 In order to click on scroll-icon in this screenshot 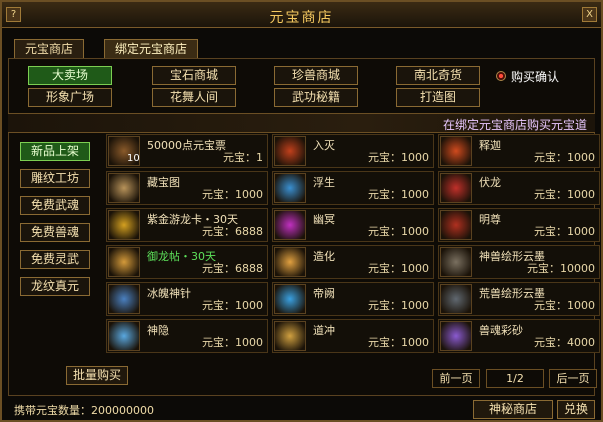, I will do `click(124, 262)`.